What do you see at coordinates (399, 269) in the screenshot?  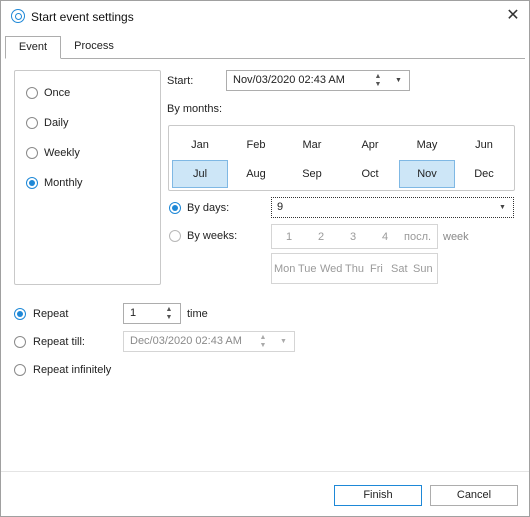 I see `weekday-sat: Sat` at bounding box center [399, 269].